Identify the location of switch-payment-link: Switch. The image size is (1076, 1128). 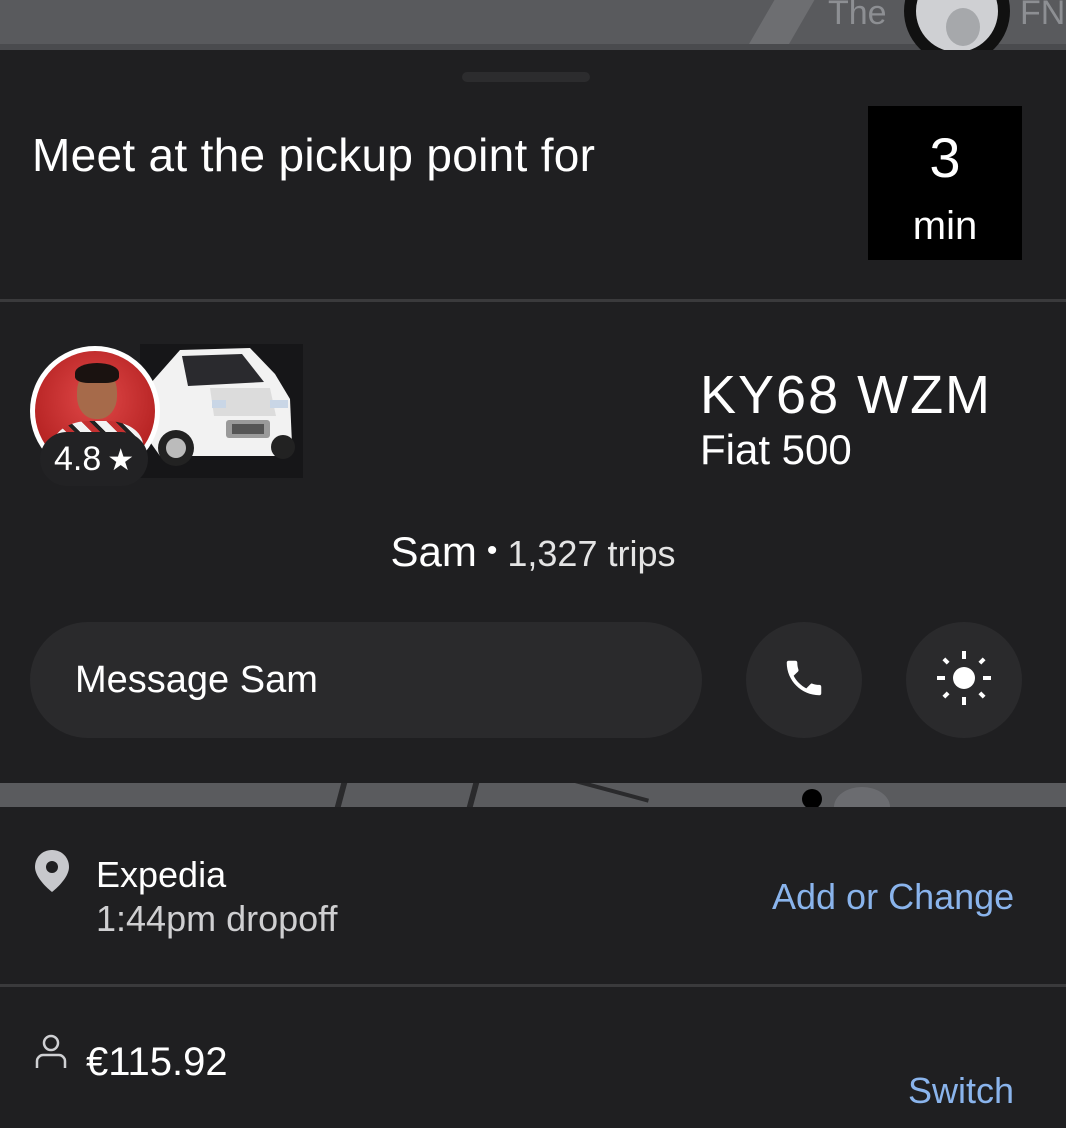
(961, 1091).